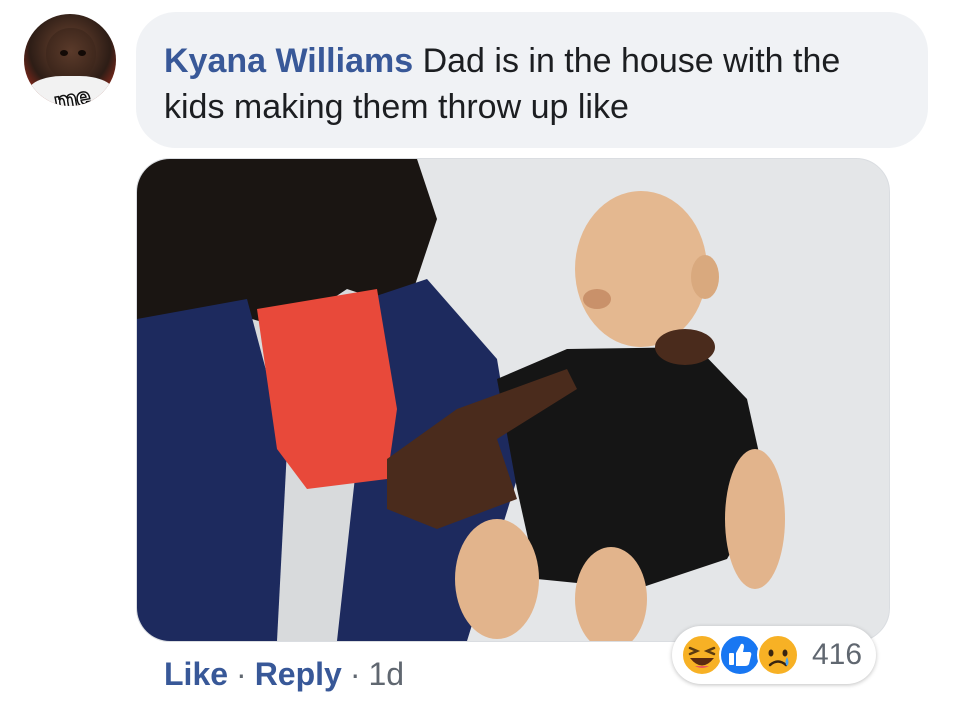 The image size is (980, 718). I want to click on comment-actions: Like · Reply · 1d, so click(284, 674).